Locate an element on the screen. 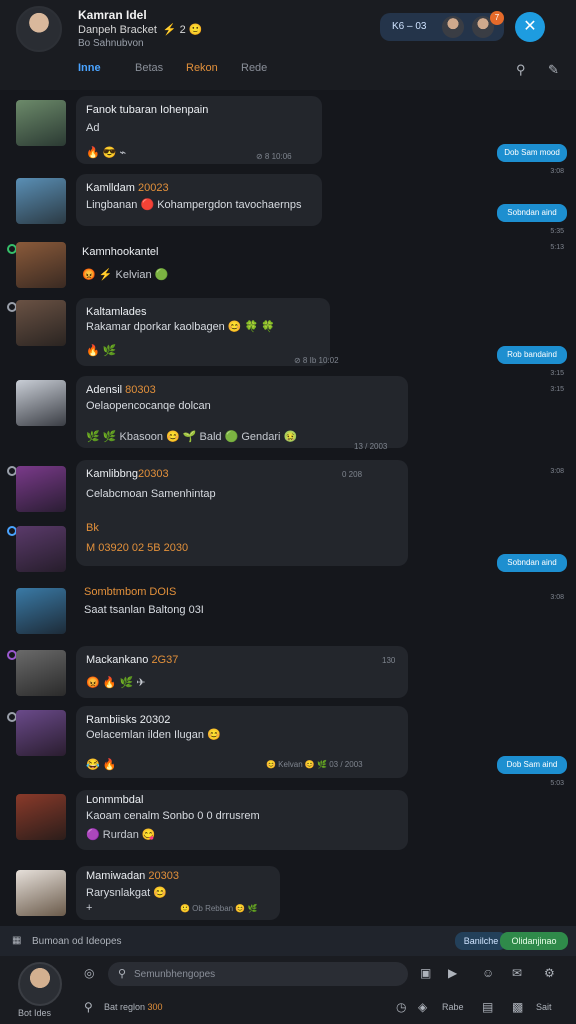 Image resolution: width=576 pixels, height=1024 pixels. reply-pill: Dob Sam aind is located at coordinates (532, 765).